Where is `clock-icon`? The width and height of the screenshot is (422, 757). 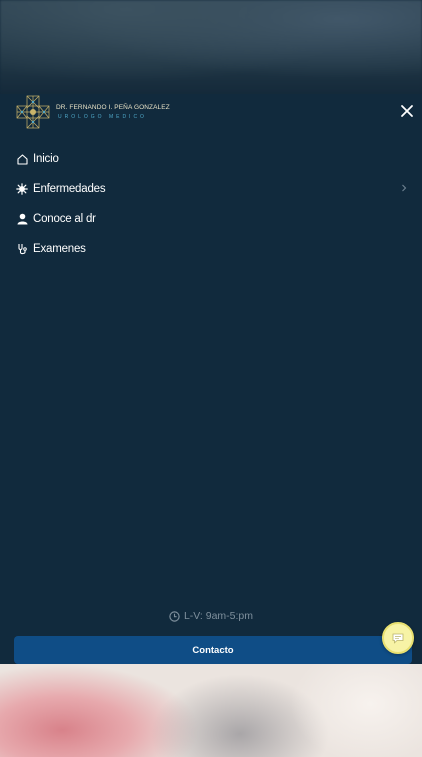 clock-icon is located at coordinates (174, 616).